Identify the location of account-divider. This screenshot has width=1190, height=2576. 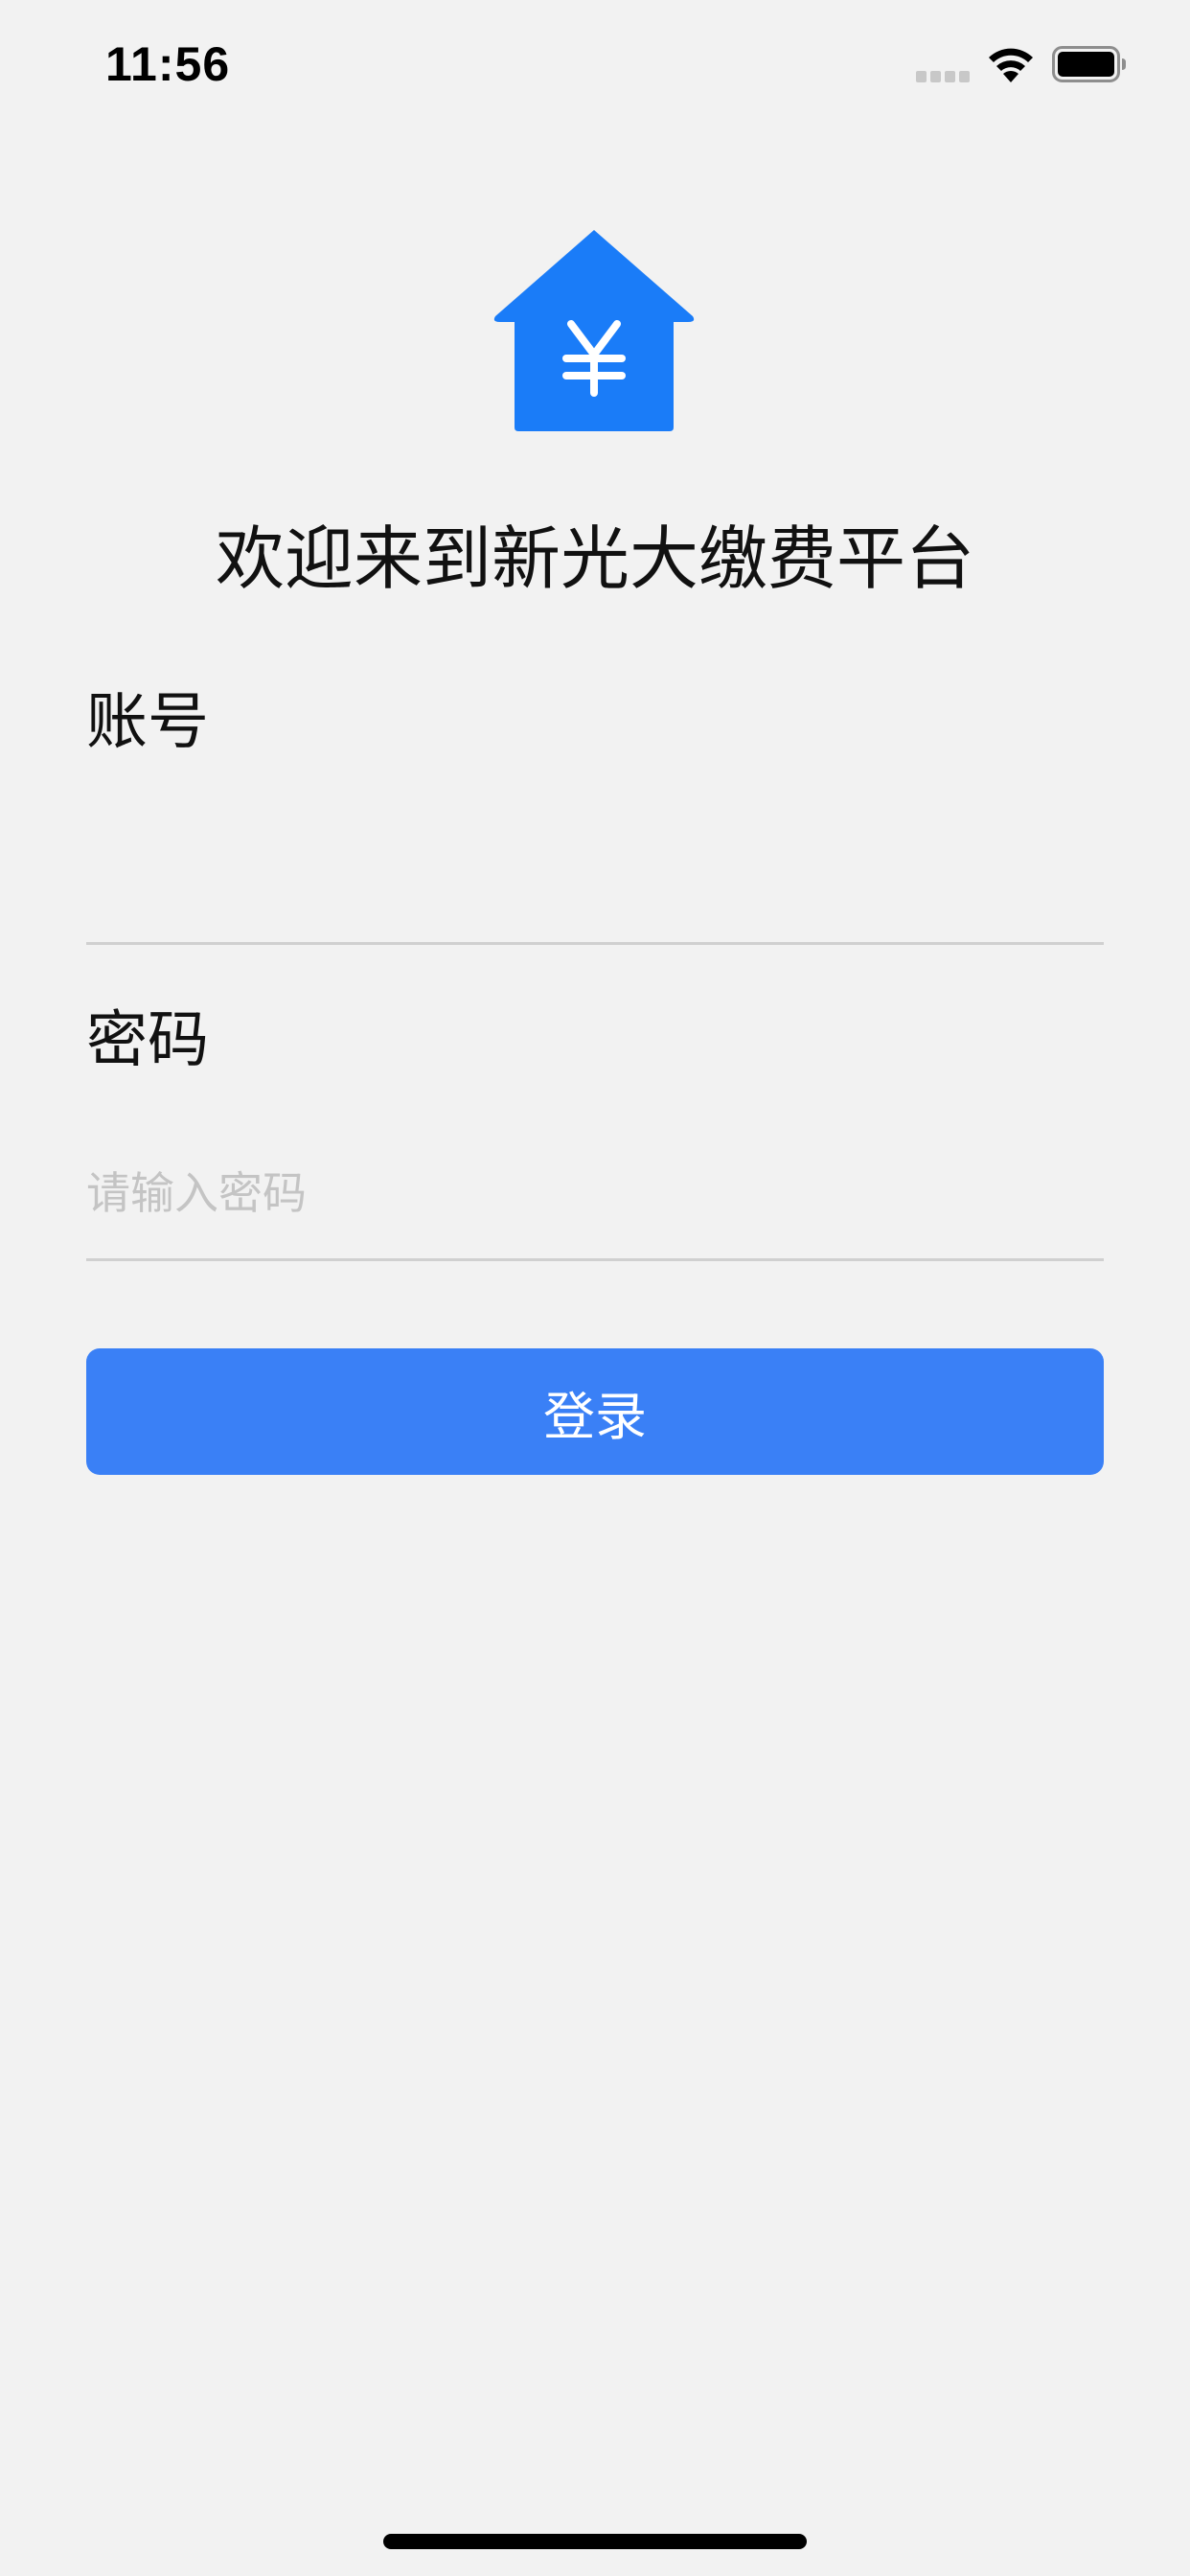
(595, 943).